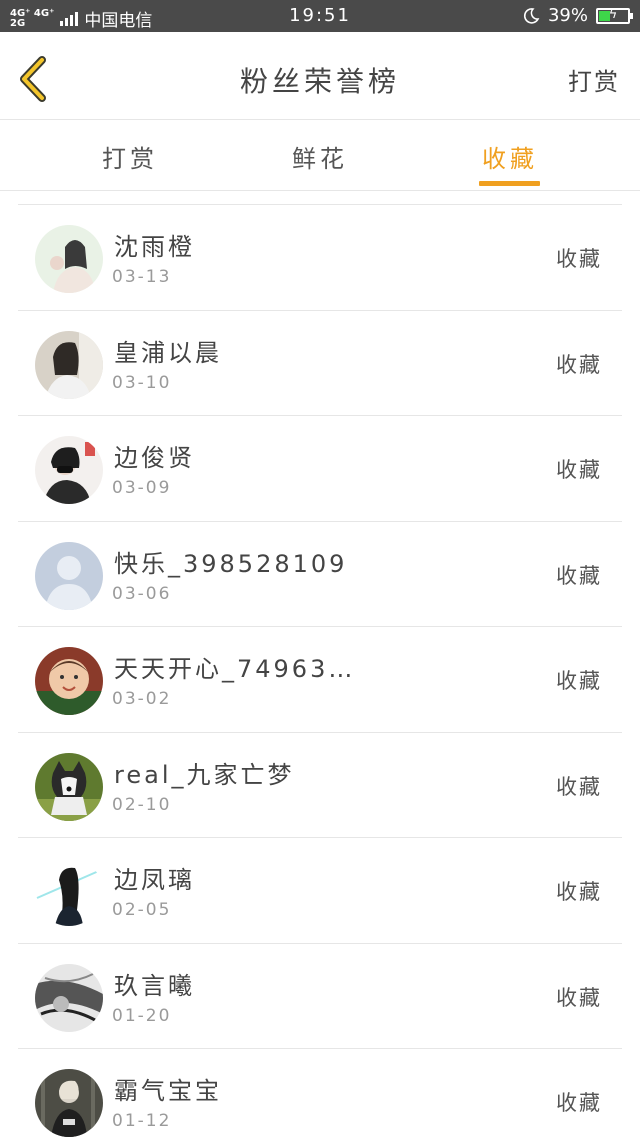  Describe the element at coordinates (509, 183) in the screenshot. I see `active-tab-indicator` at that location.